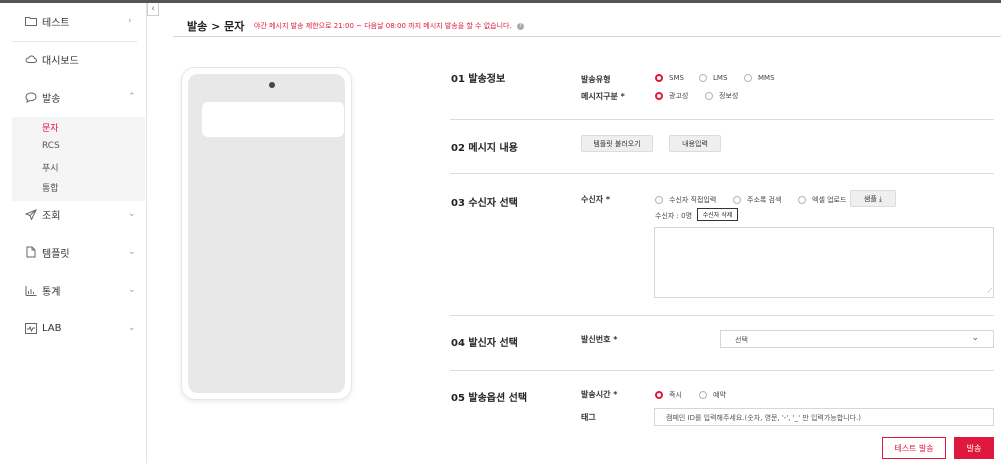 This screenshot has height=463, width=1001. I want to click on chat-bubble-icon, so click(31, 97).